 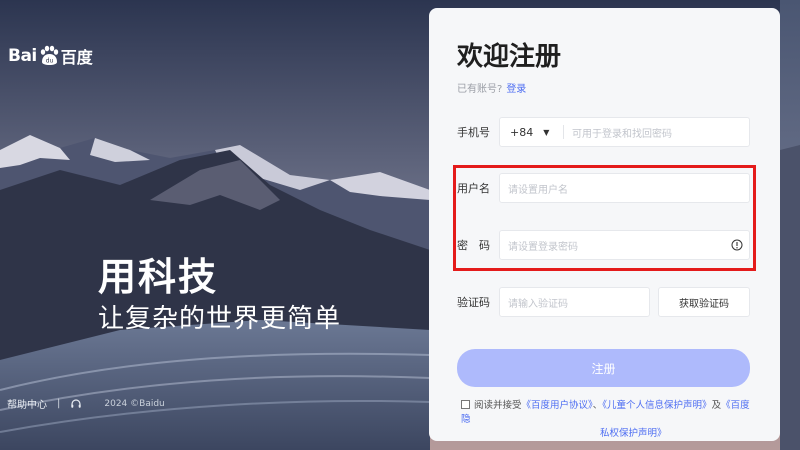 I want to click on headset-icon, so click(x=76, y=404).